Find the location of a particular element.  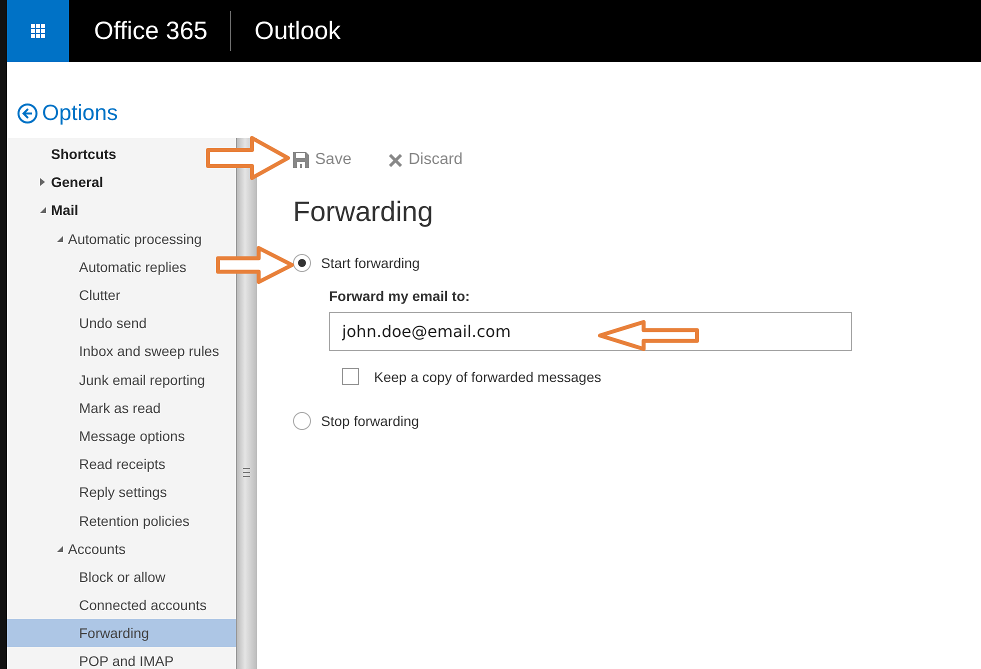

checkbox-label: Keep a copy of forwarded messages is located at coordinates (488, 376).